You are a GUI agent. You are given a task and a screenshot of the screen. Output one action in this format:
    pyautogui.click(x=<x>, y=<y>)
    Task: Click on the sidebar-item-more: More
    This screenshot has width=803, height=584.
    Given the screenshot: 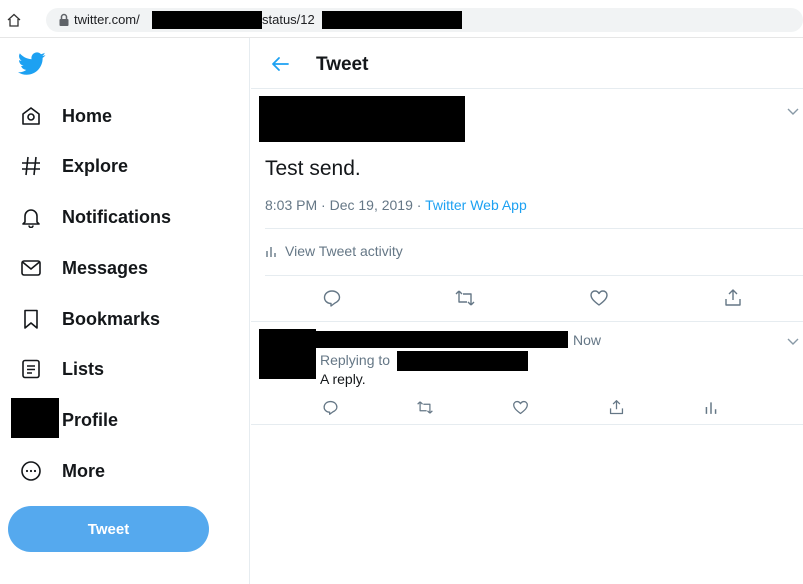 What is the action you would take?
    pyautogui.click(x=120, y=471)
    